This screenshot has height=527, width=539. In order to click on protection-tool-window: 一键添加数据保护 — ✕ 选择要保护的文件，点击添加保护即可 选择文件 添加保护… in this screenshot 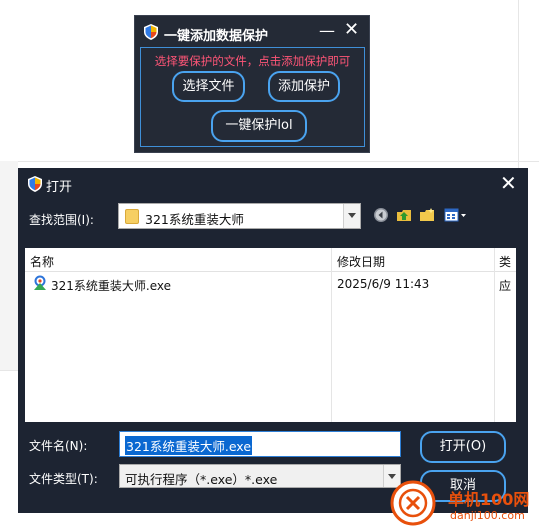, I will do `click(252, 84)`.